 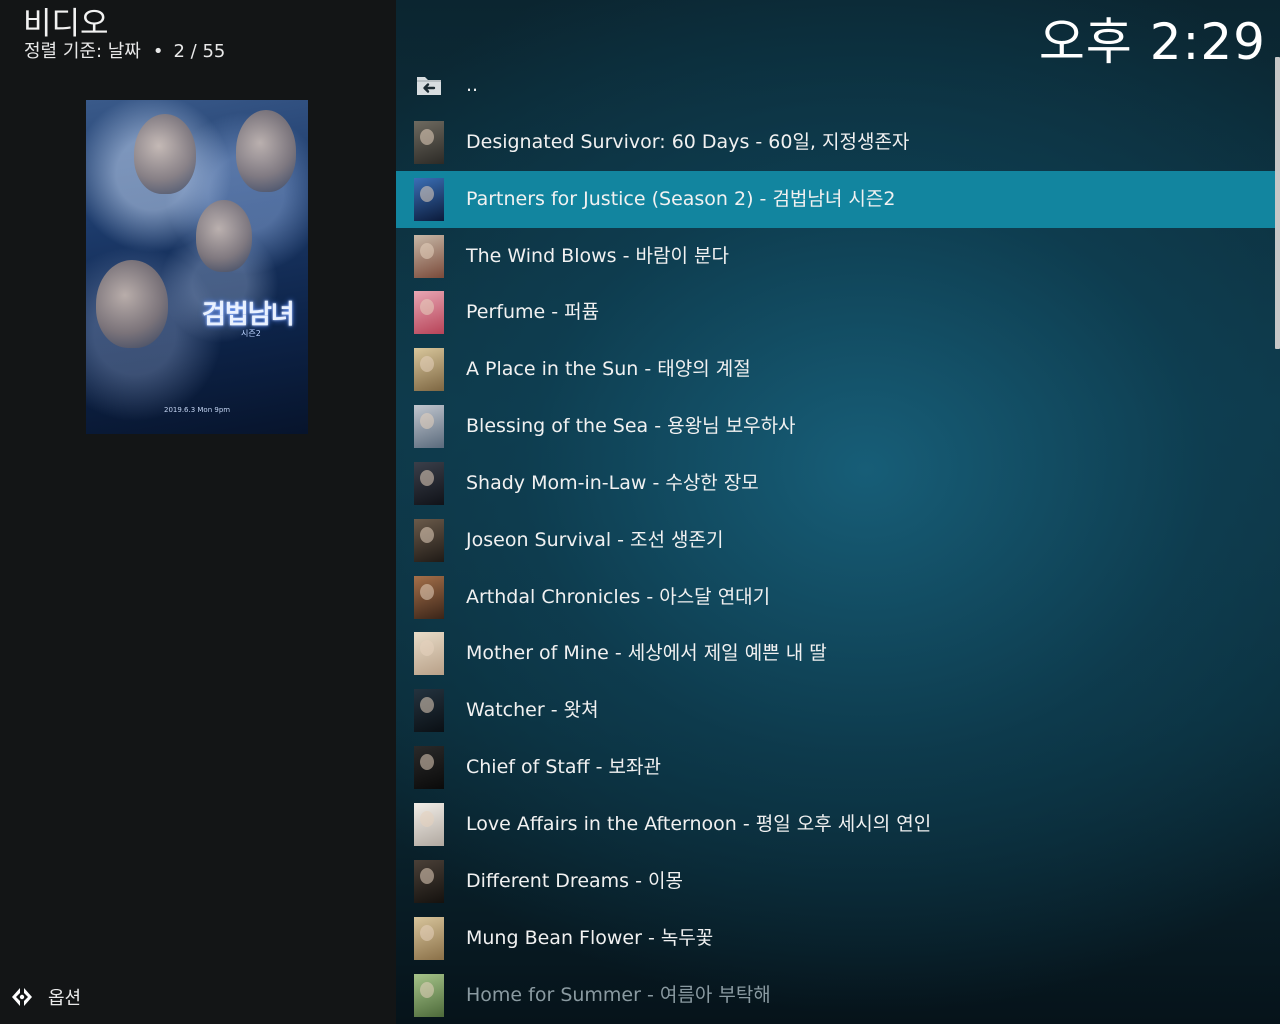 I want to click on selected-poster: 검법남녀 시즌2 2019.6.3 Mon 9pm, so click(x=197, y=267).